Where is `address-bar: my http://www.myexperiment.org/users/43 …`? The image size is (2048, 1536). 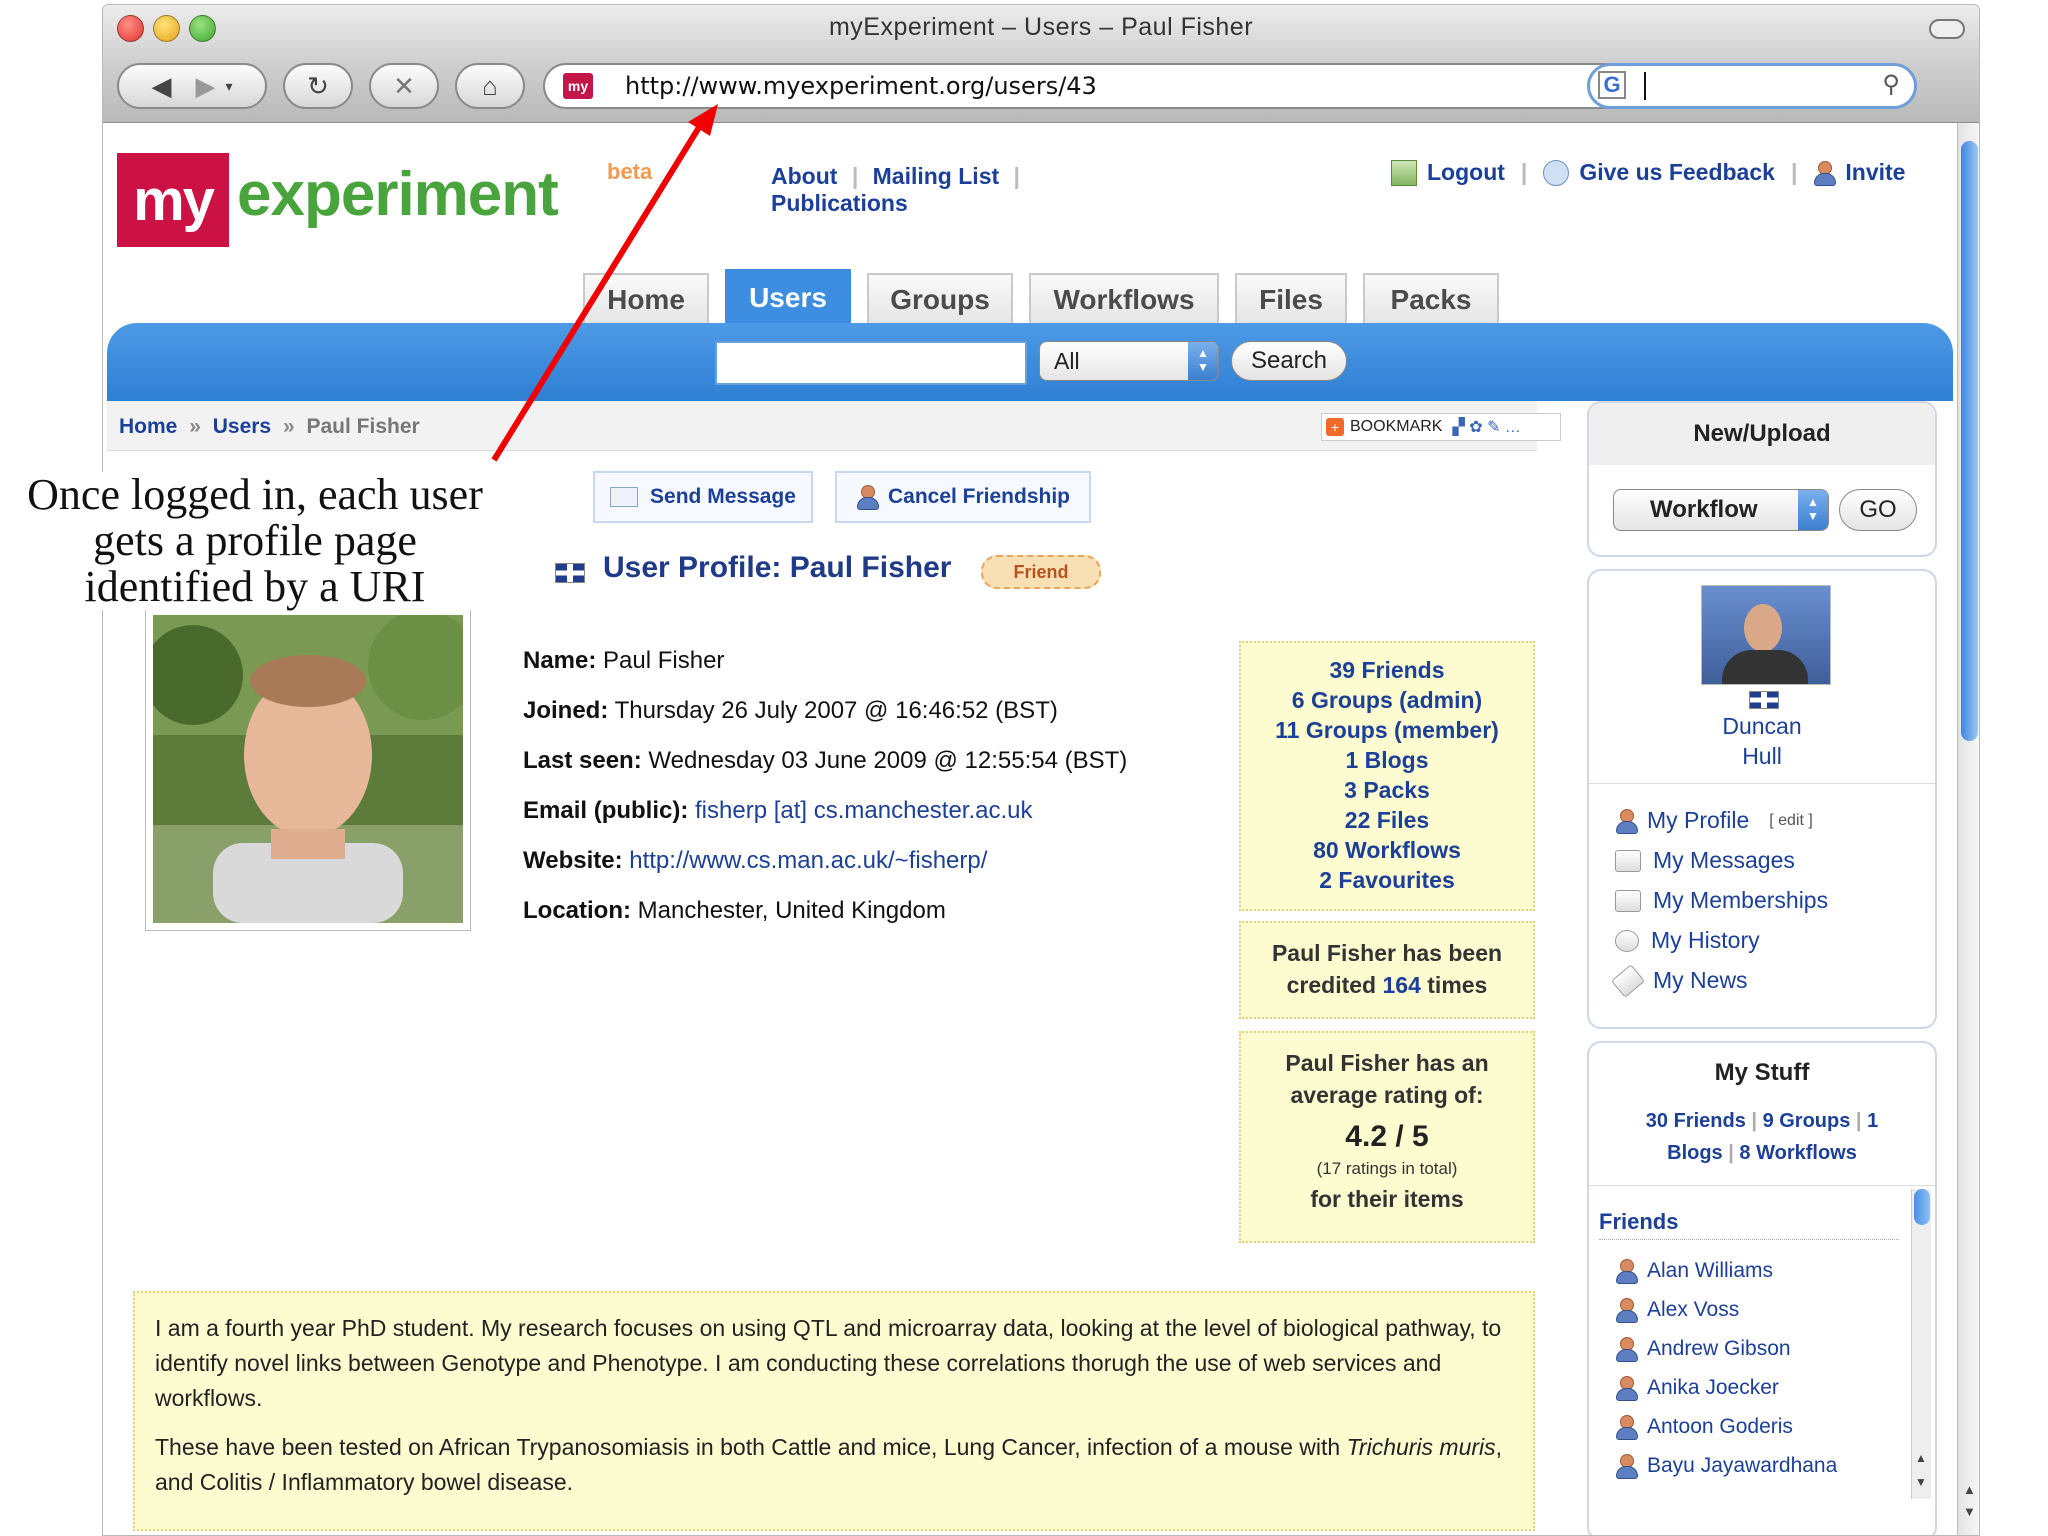
address-bar: my http://www.myexperiment.org/users/43 … is located at coordinates (1101, 86).